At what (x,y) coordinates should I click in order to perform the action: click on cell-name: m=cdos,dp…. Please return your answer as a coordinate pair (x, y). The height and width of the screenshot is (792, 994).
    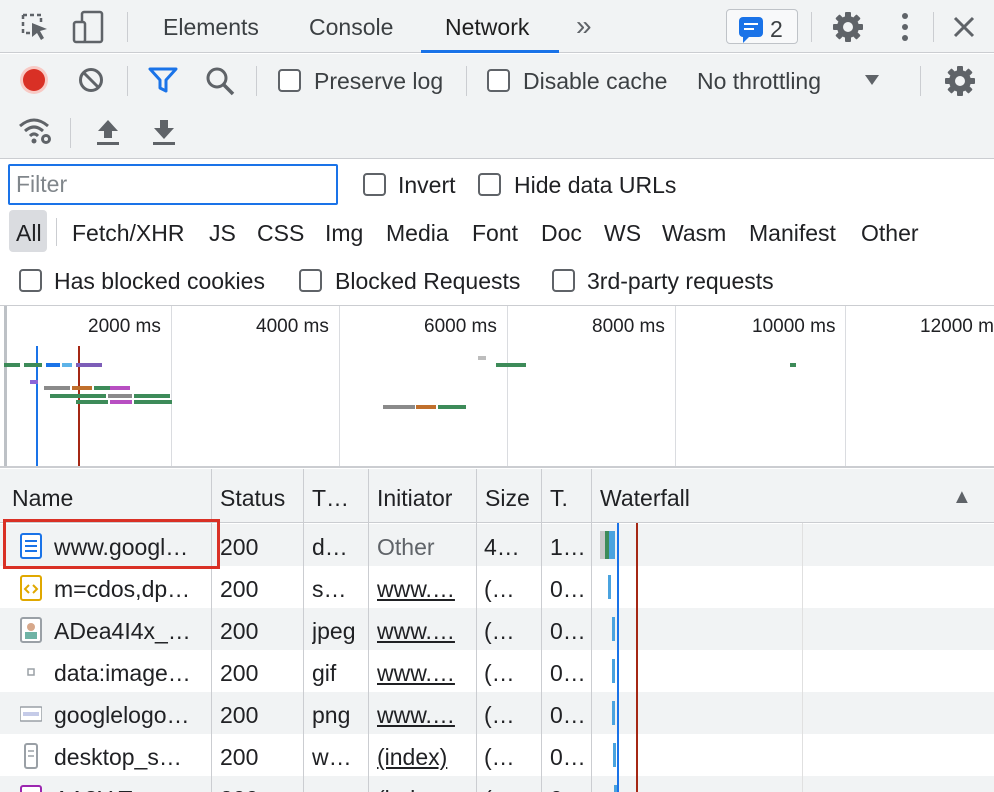
    Looking at the image, I should click on (122, 589).